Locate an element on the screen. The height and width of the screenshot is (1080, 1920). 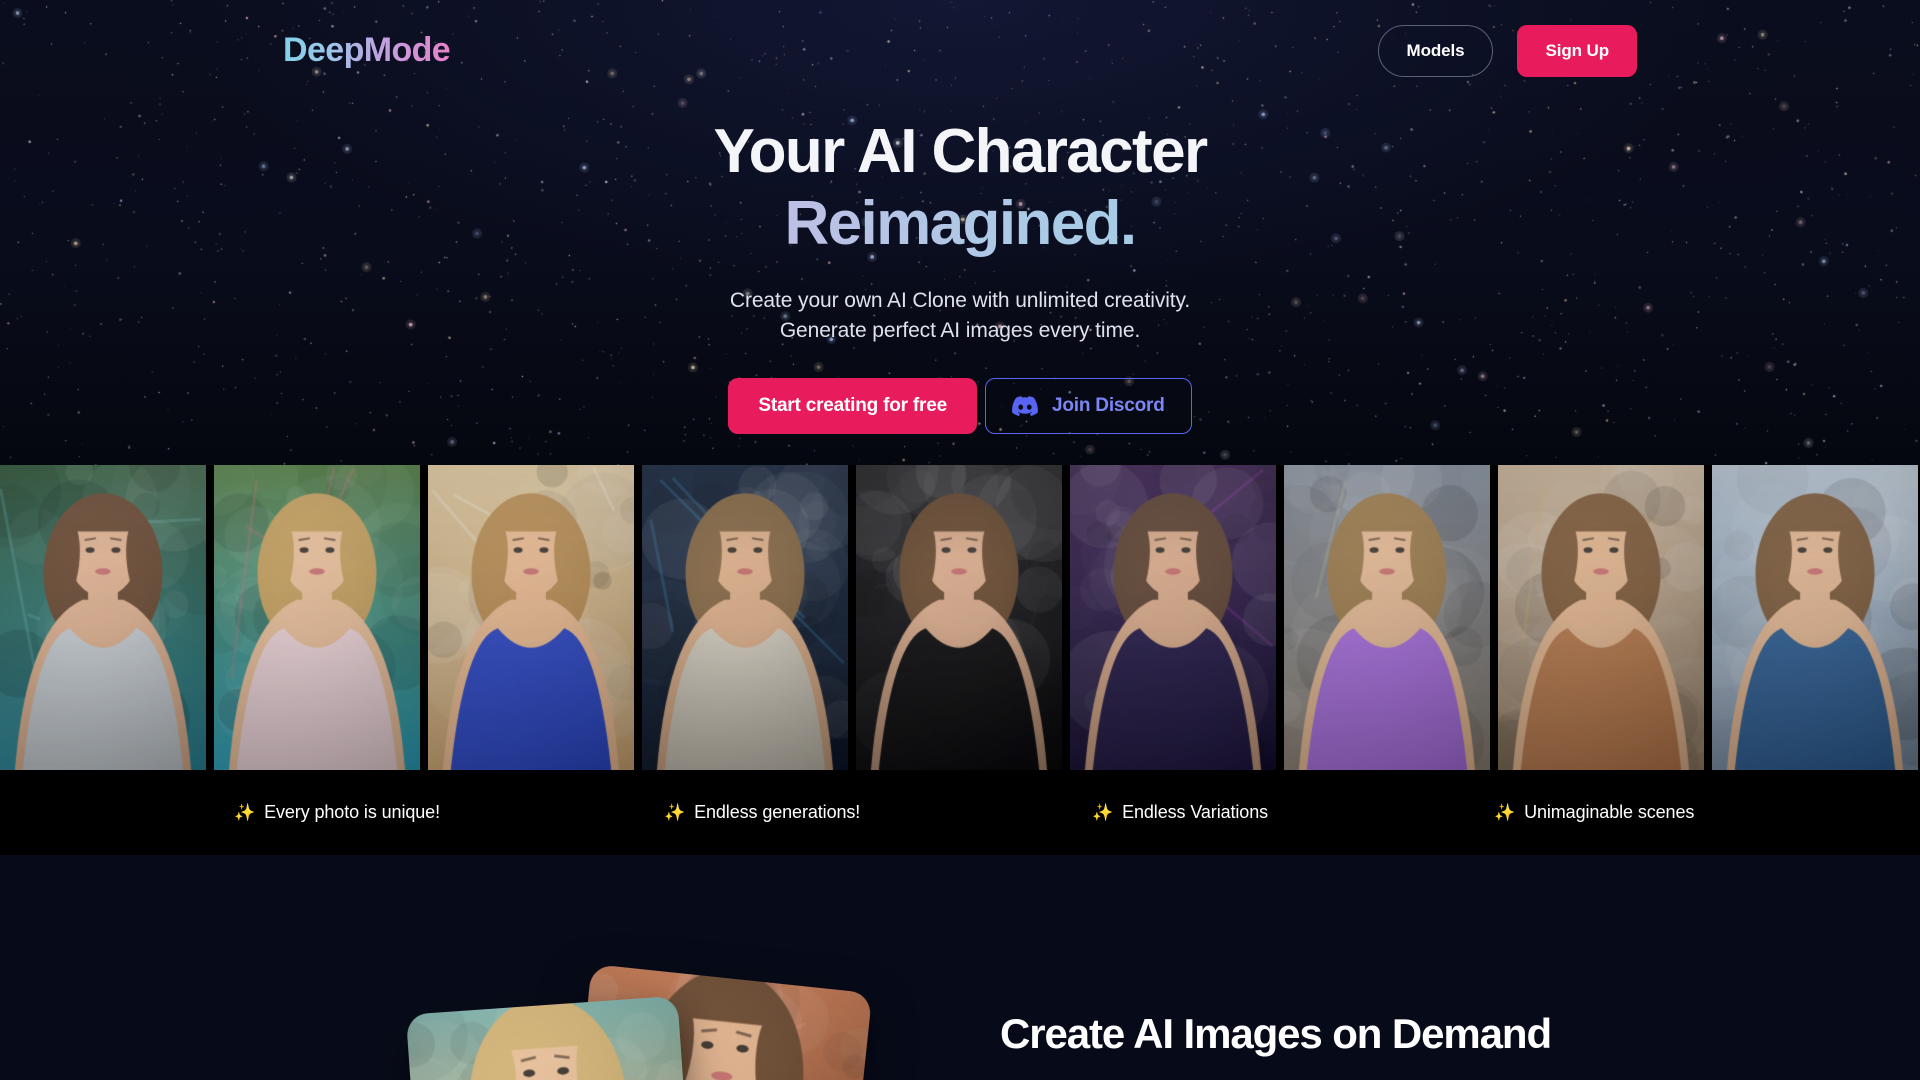
tilted-card-cluster is located at coordinates (636, 1021).